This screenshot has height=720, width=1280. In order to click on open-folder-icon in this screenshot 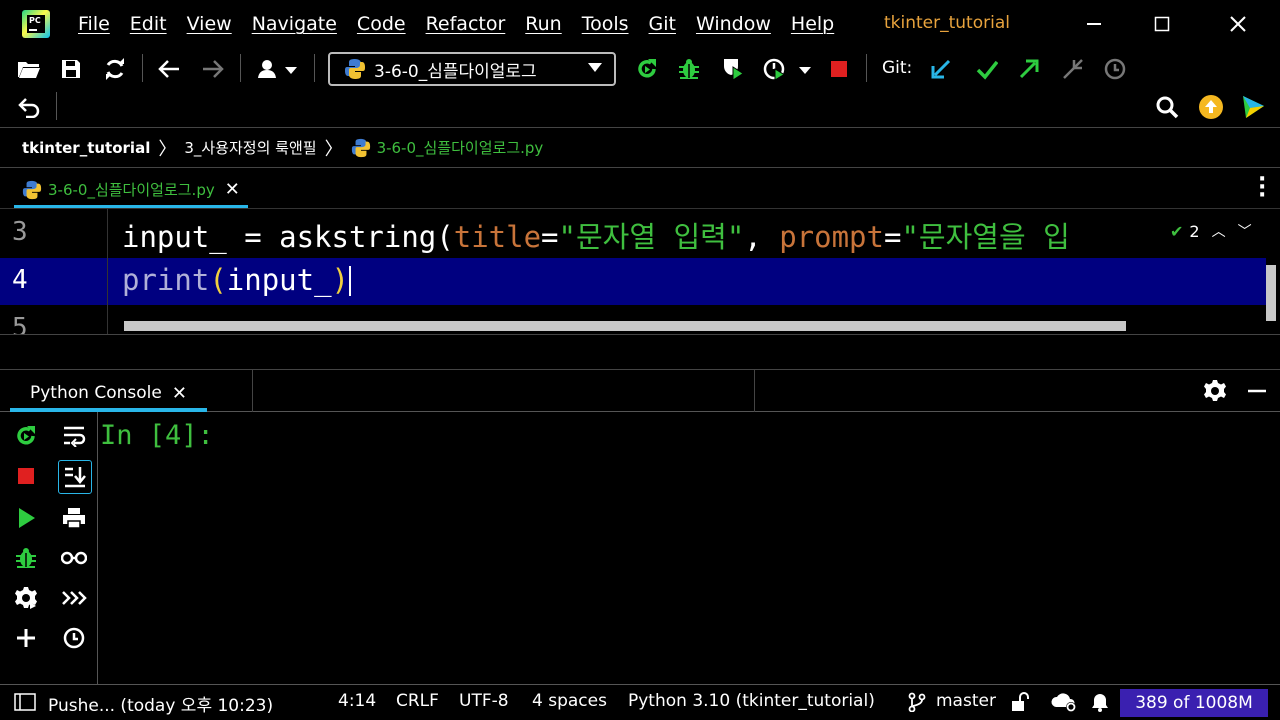, I will do `click(29, 69)`.